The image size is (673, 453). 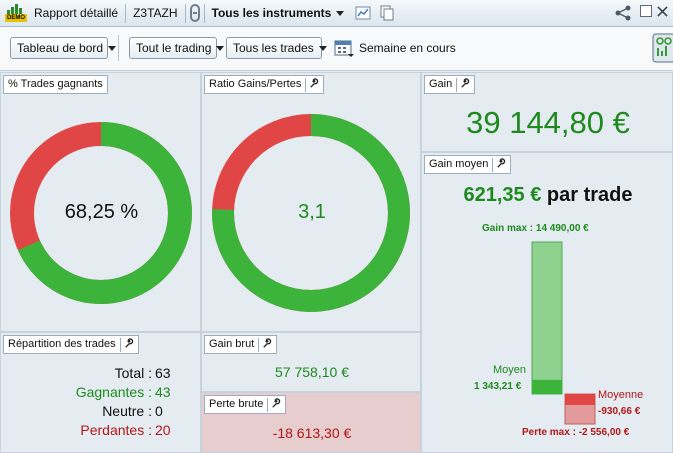 I want to click on avg-gain-title: Gain moyen, so click(x=468, y=164).